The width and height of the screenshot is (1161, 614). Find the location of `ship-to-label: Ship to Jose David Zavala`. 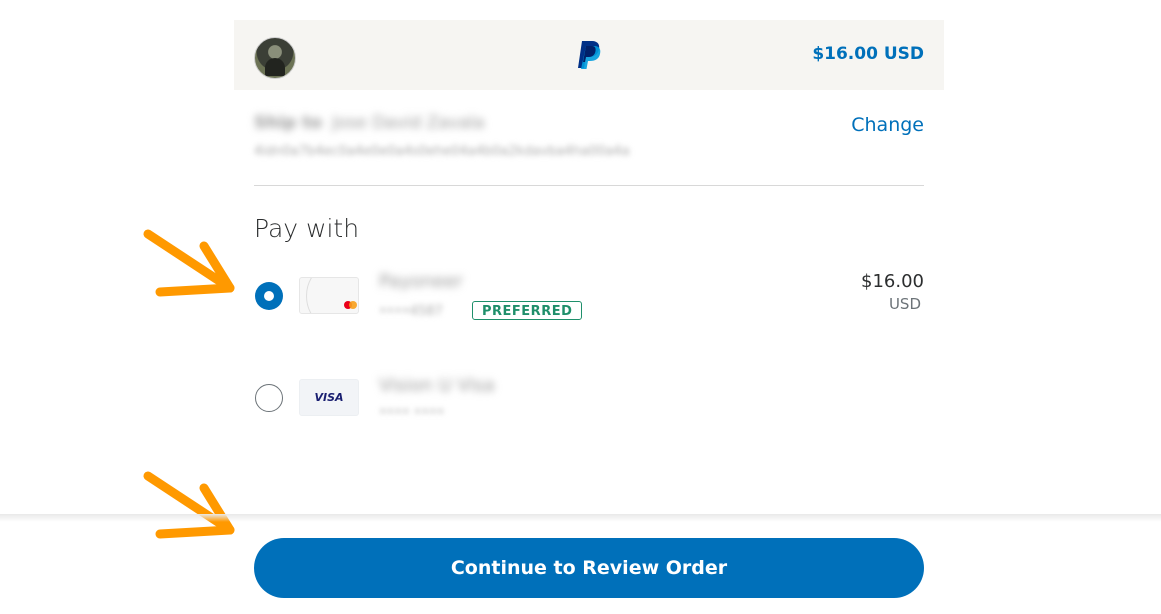

ship-to-label: Ship to Jose David Zavala is located at coordinates (369, 123).